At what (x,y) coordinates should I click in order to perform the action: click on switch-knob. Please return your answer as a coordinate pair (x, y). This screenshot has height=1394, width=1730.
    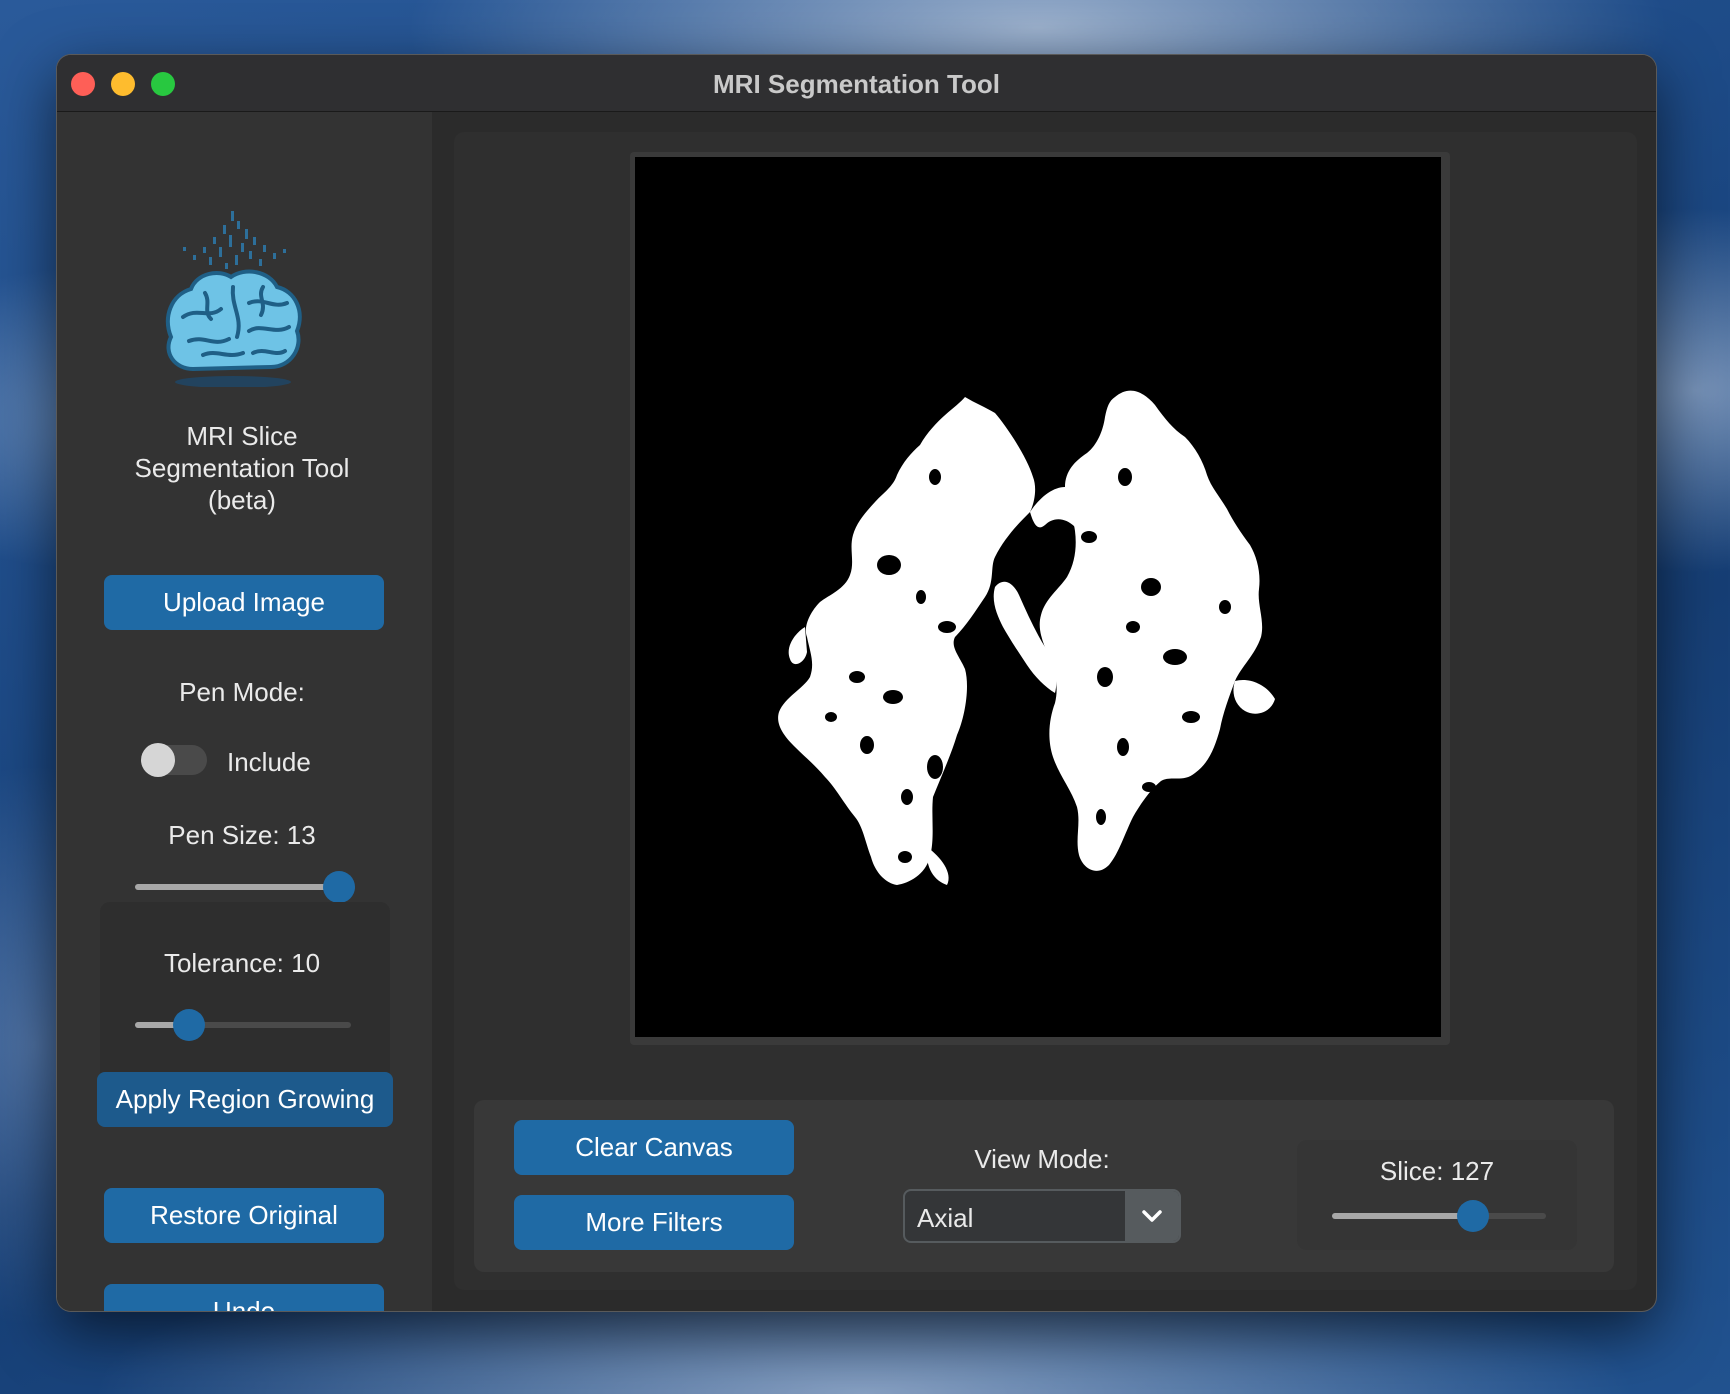
    Looking at the image, I should click on (158, 760).